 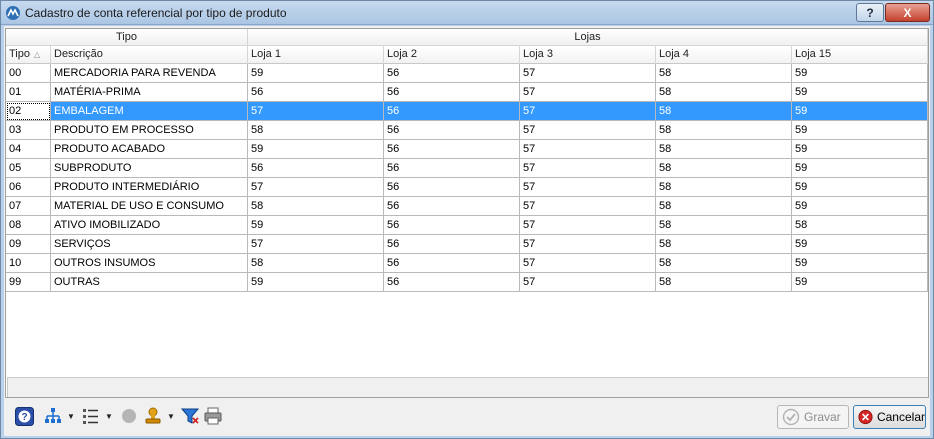 I want to click on table-row: 99 OUTRAS 59 56 57 58 59, so click(x=467, y=282).